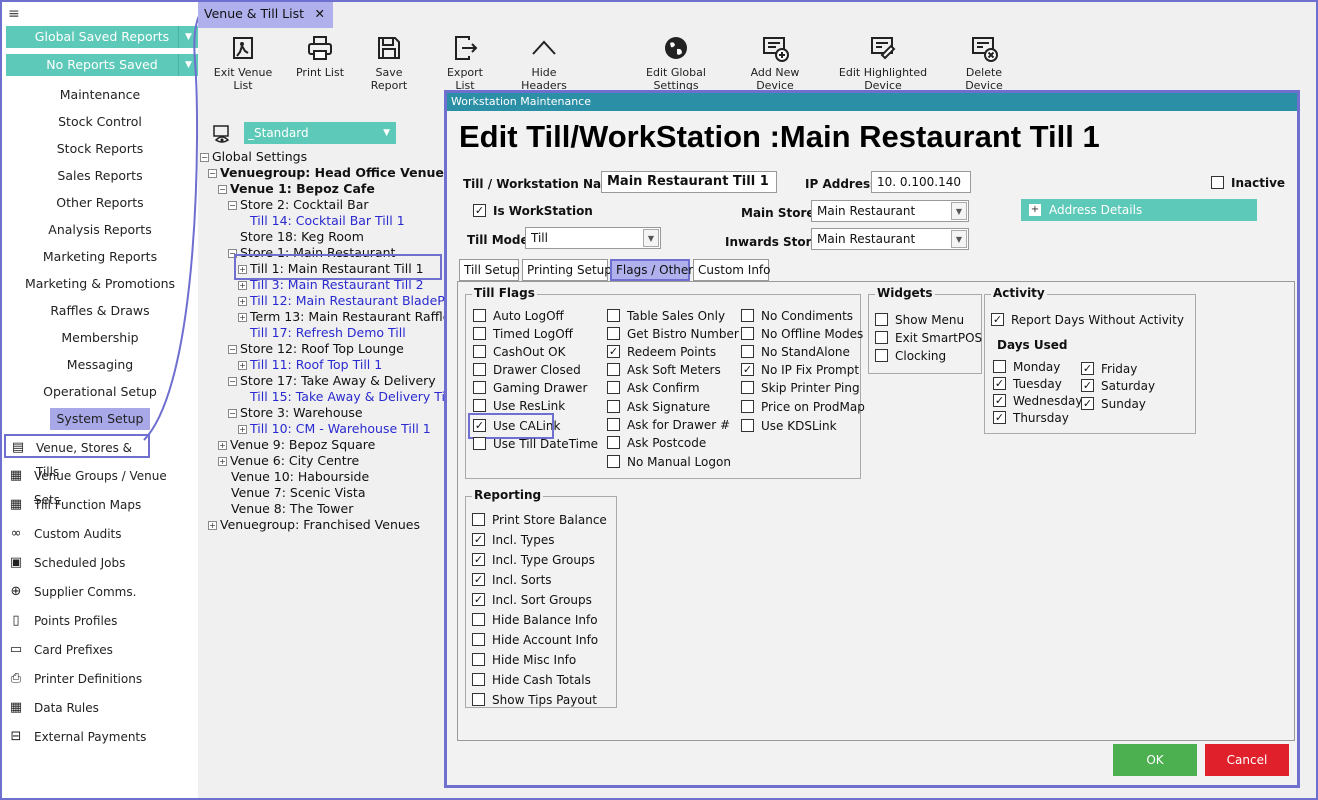 The height and width of the screenshot is (800, 1318). Describe the element at coordinates (99, 485) in the screenshot. I see `nav-venue-groups: ▦ Venue Groups / Venue Sets` at that location.